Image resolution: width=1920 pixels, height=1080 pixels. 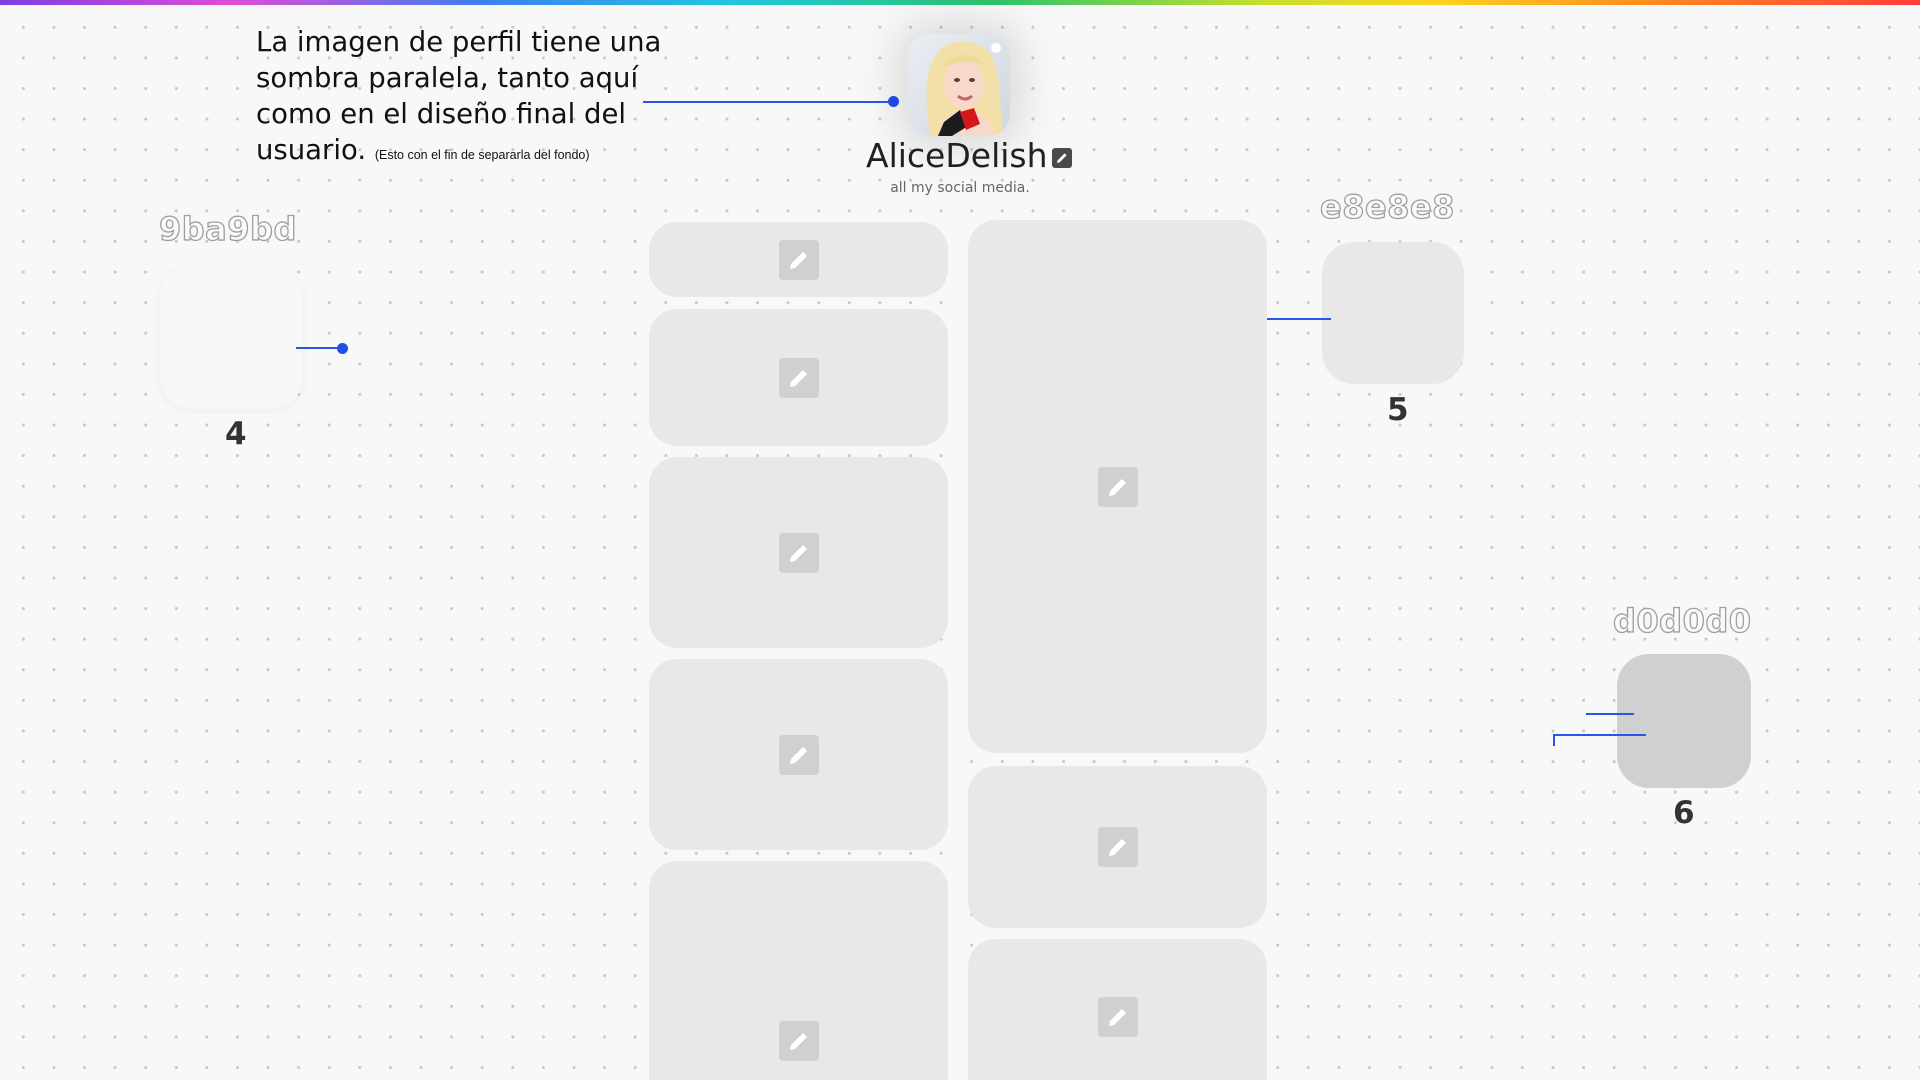 What do you see at coordinates (1398, 410) in the screenshot?
I see `swatch-5-number: 5` at bounding box center [1398, 410].